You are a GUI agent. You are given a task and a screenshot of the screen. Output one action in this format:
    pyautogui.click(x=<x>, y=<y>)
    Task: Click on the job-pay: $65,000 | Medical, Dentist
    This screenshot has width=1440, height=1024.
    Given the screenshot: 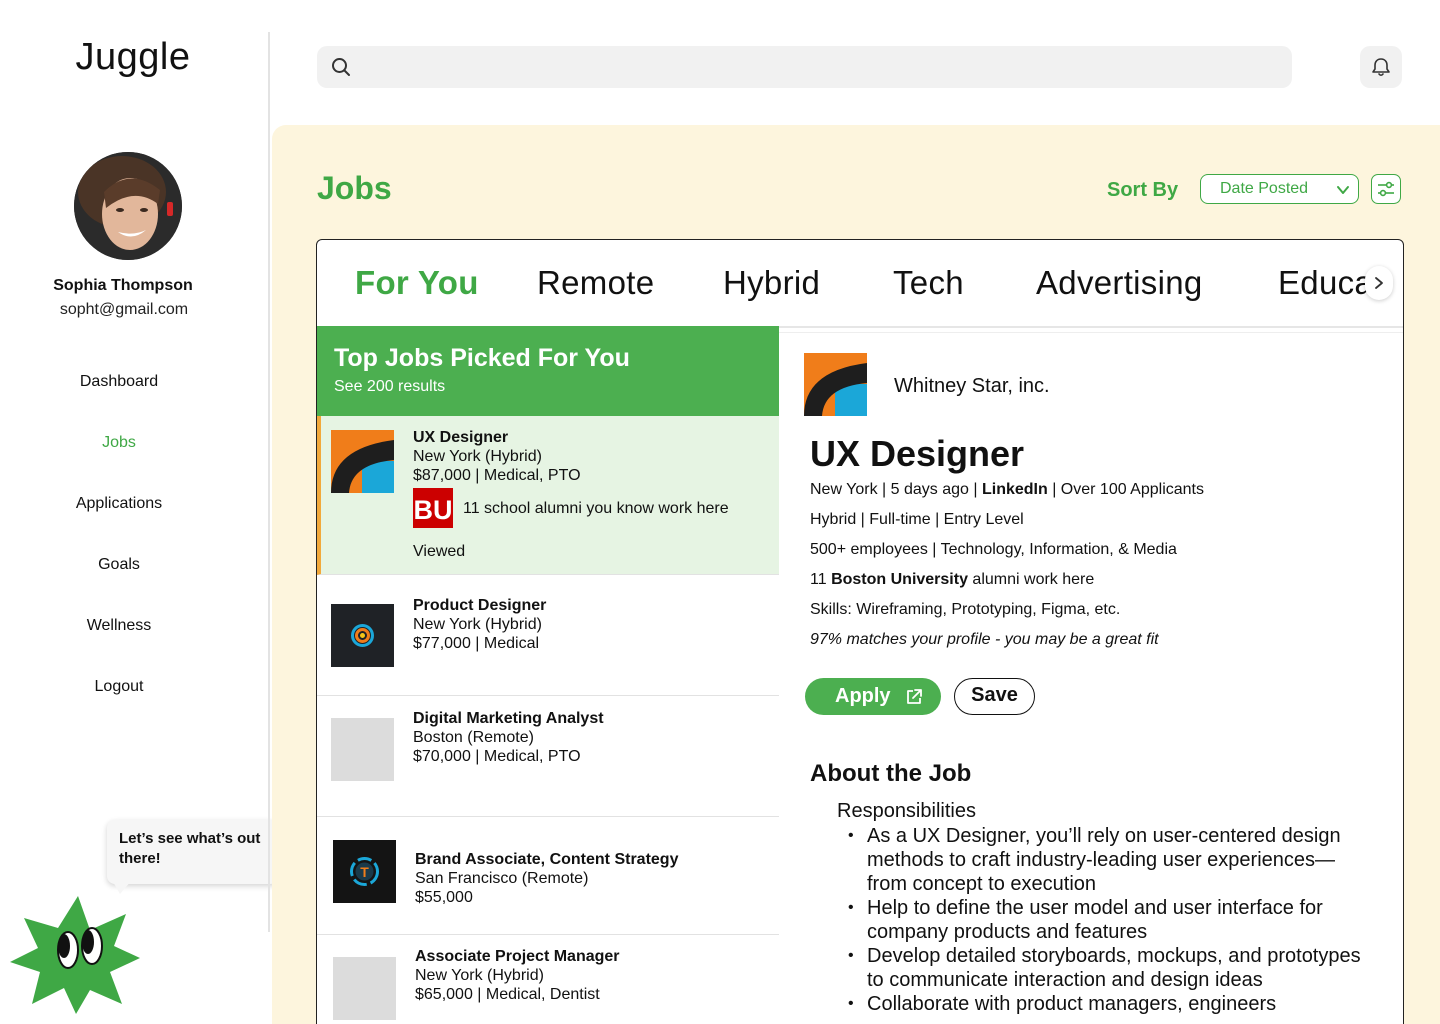 What is the action you would take?
    pyautogui.click(x=507, y=994)
    